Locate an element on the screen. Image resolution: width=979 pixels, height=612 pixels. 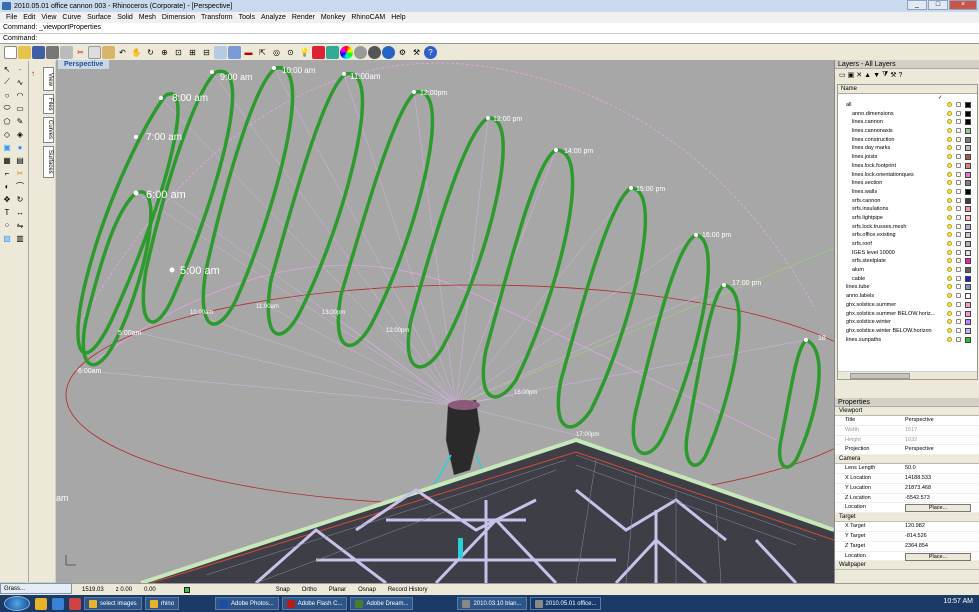
layer-row: lines.sunpaths is located at coordinates (907, 340).